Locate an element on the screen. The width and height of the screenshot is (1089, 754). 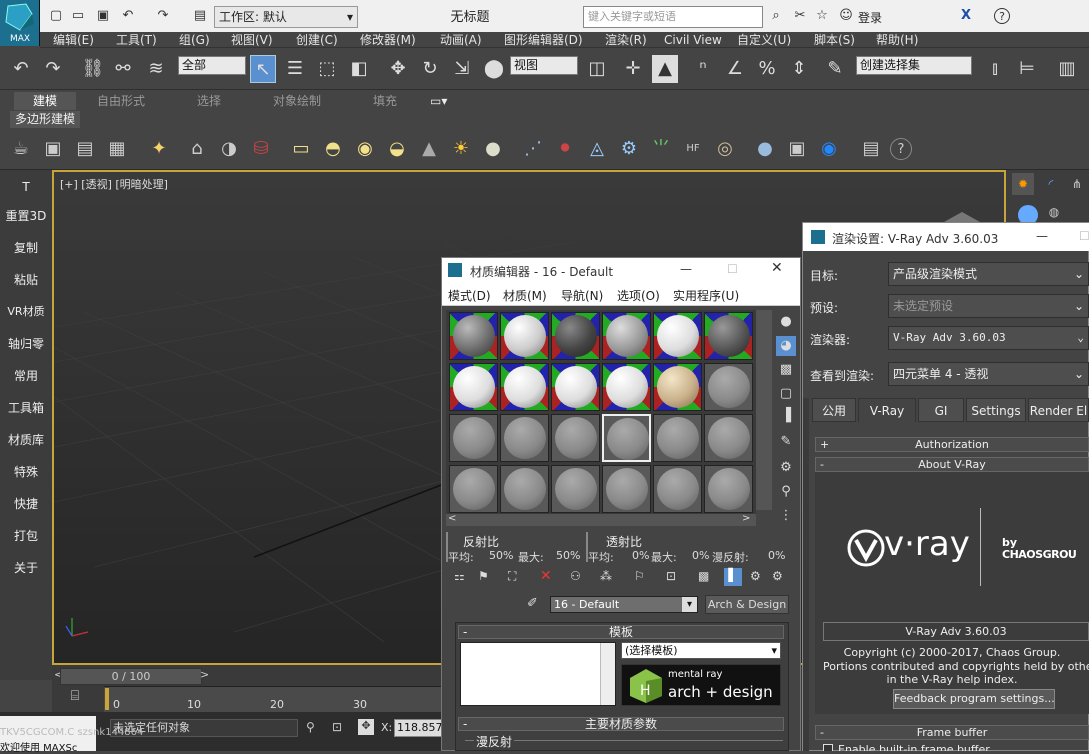
angle-snap-icon: ∠ is located at coordinates (735, 69).